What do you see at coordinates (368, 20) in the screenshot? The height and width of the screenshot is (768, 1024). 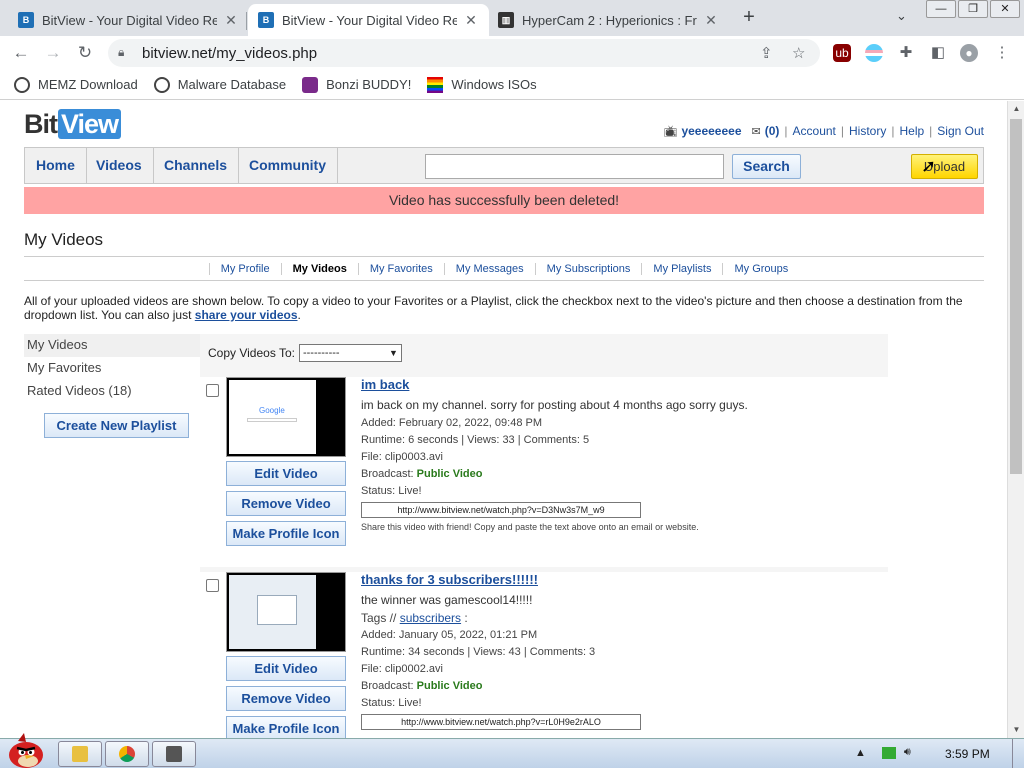 I see `browser-tab-2: B BitView - Your Digital Video Re ✕` at bounding box center [368, 20].